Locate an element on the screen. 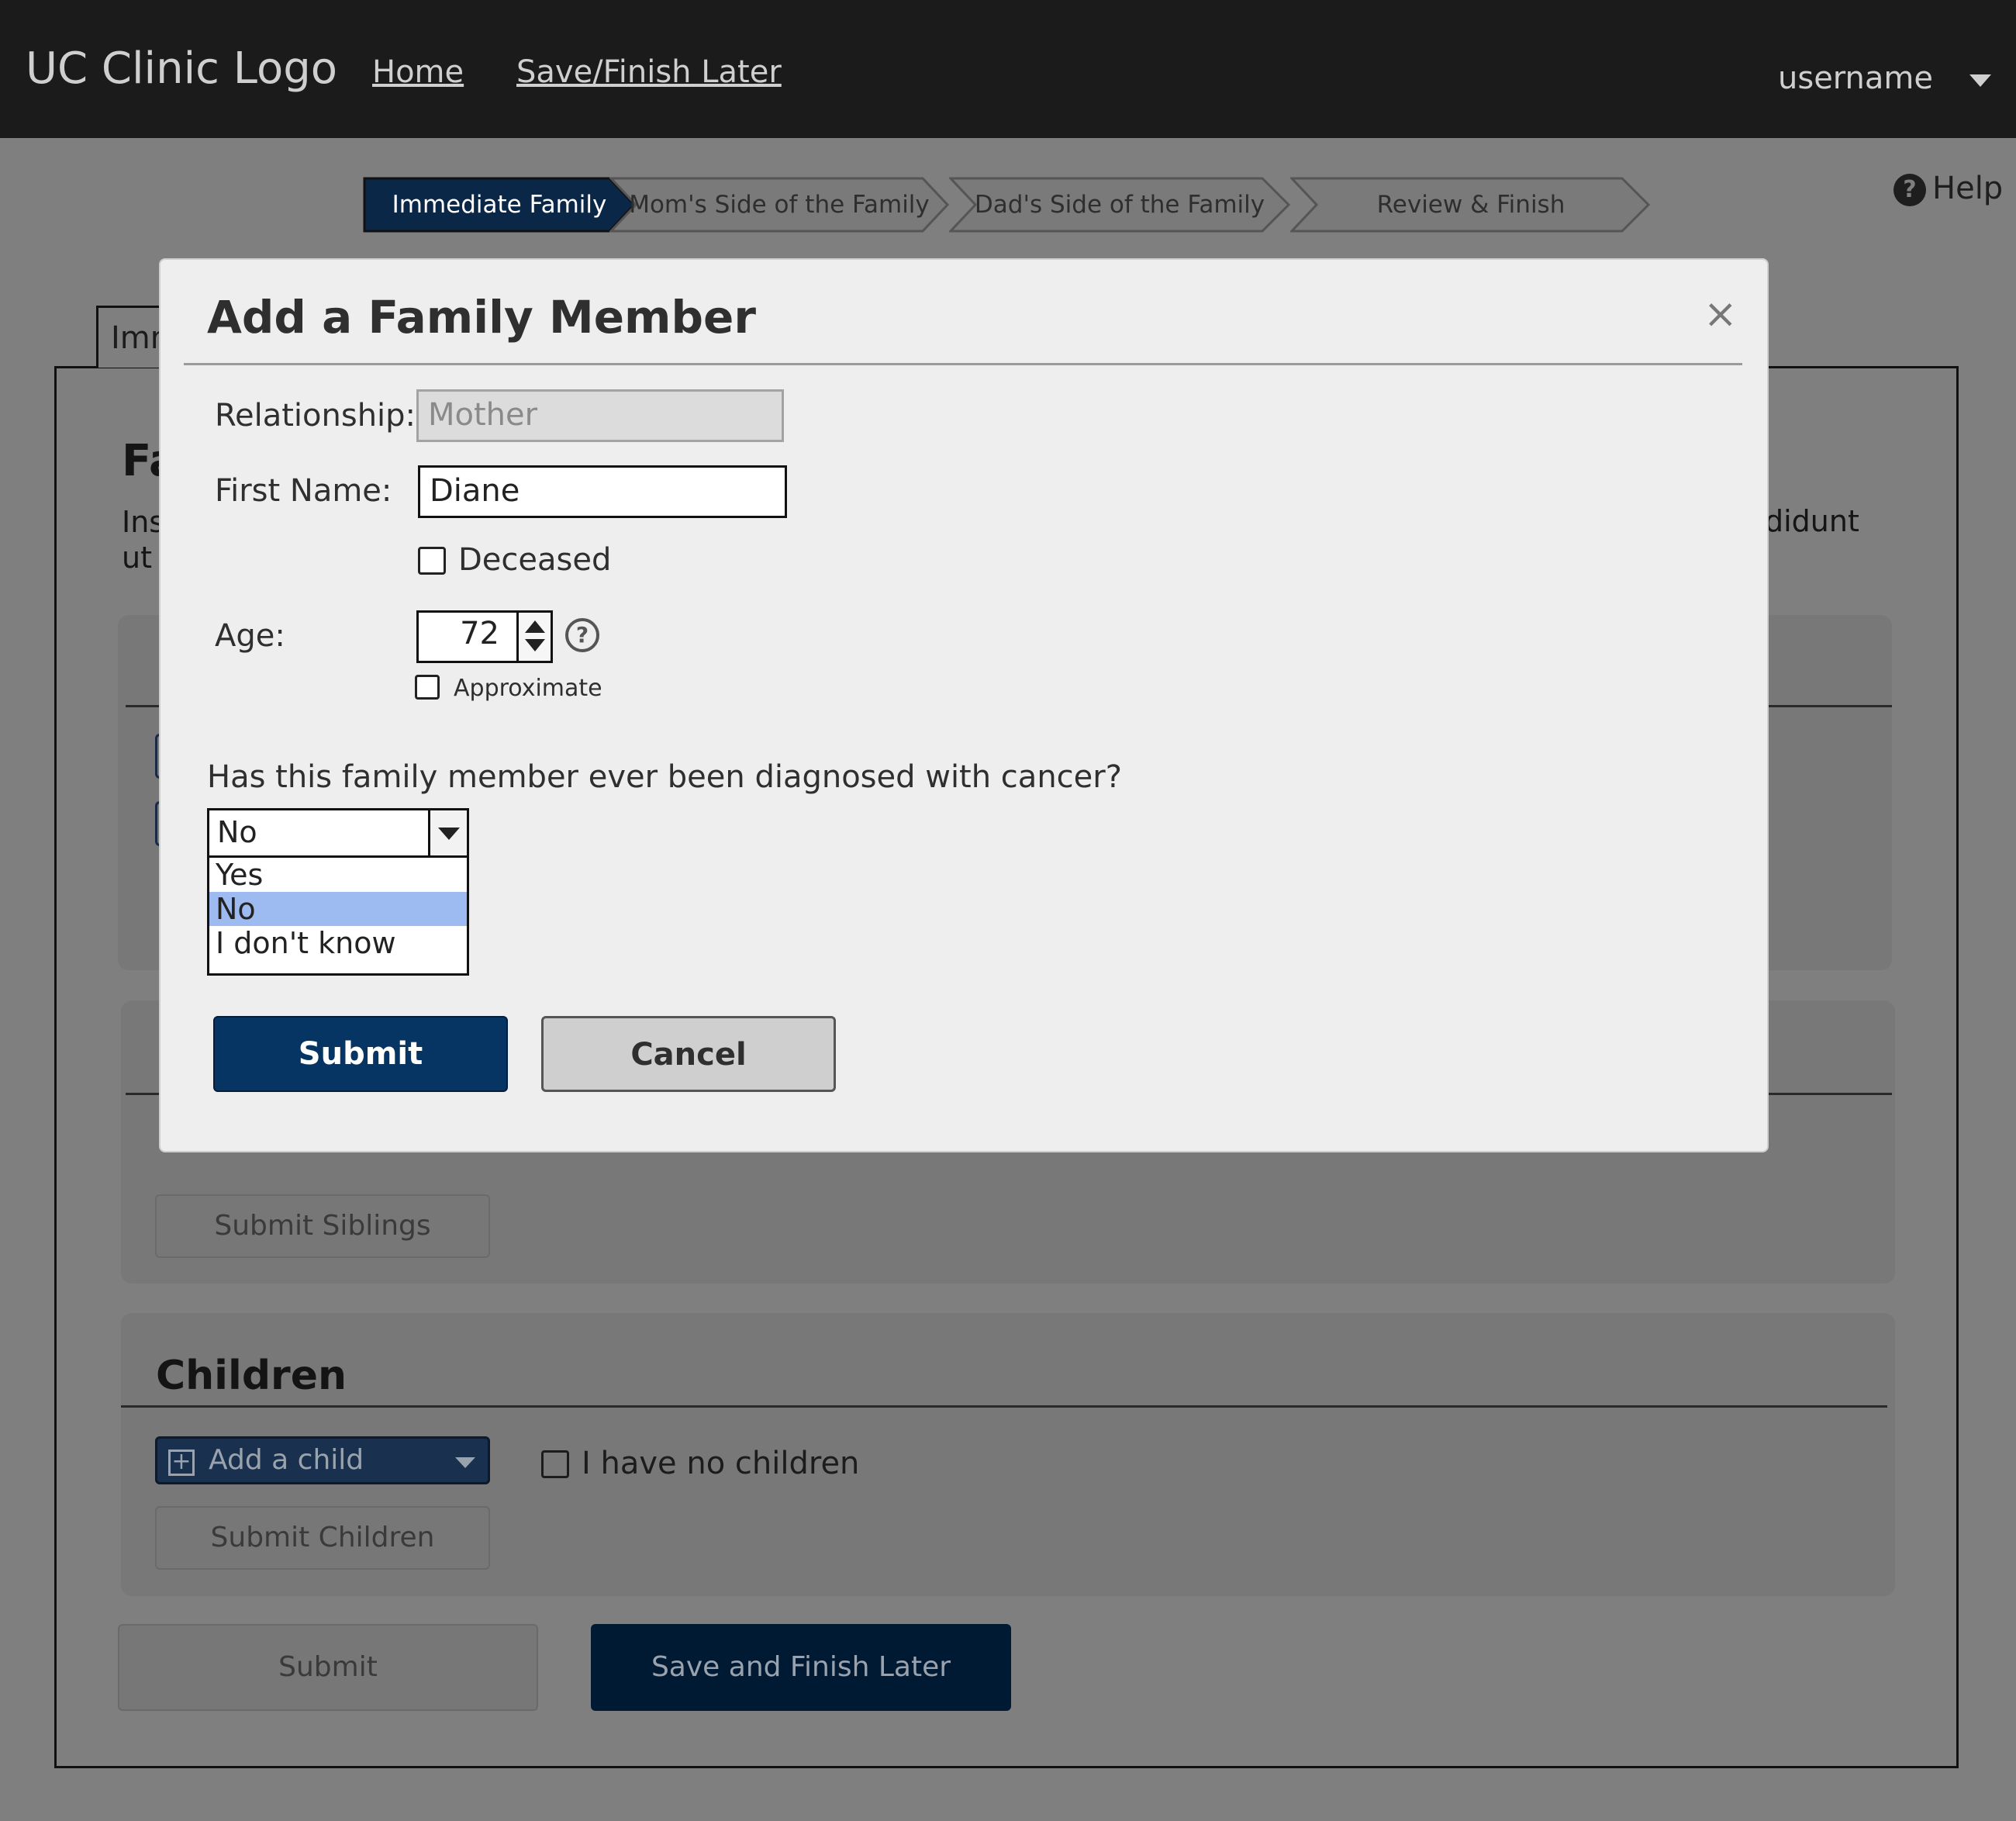  step-review-finish: Review & Finish is located at coordinates (1471, 205).